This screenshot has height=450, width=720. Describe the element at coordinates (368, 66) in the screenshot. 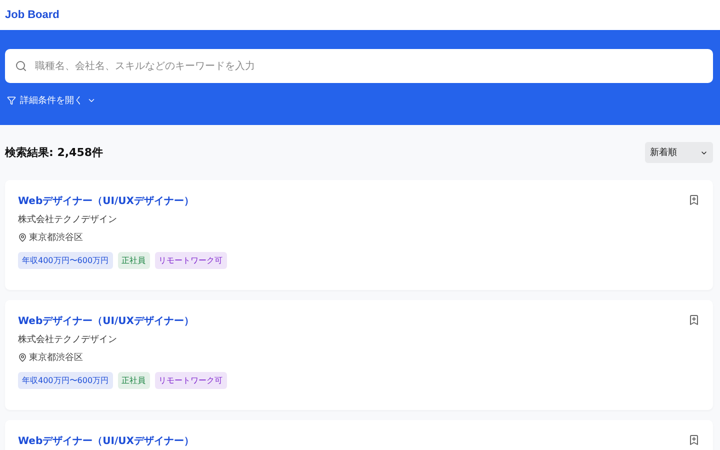

I see `search-field: 職種名、会社名、スキルなどのキーワードを入力` at that location.